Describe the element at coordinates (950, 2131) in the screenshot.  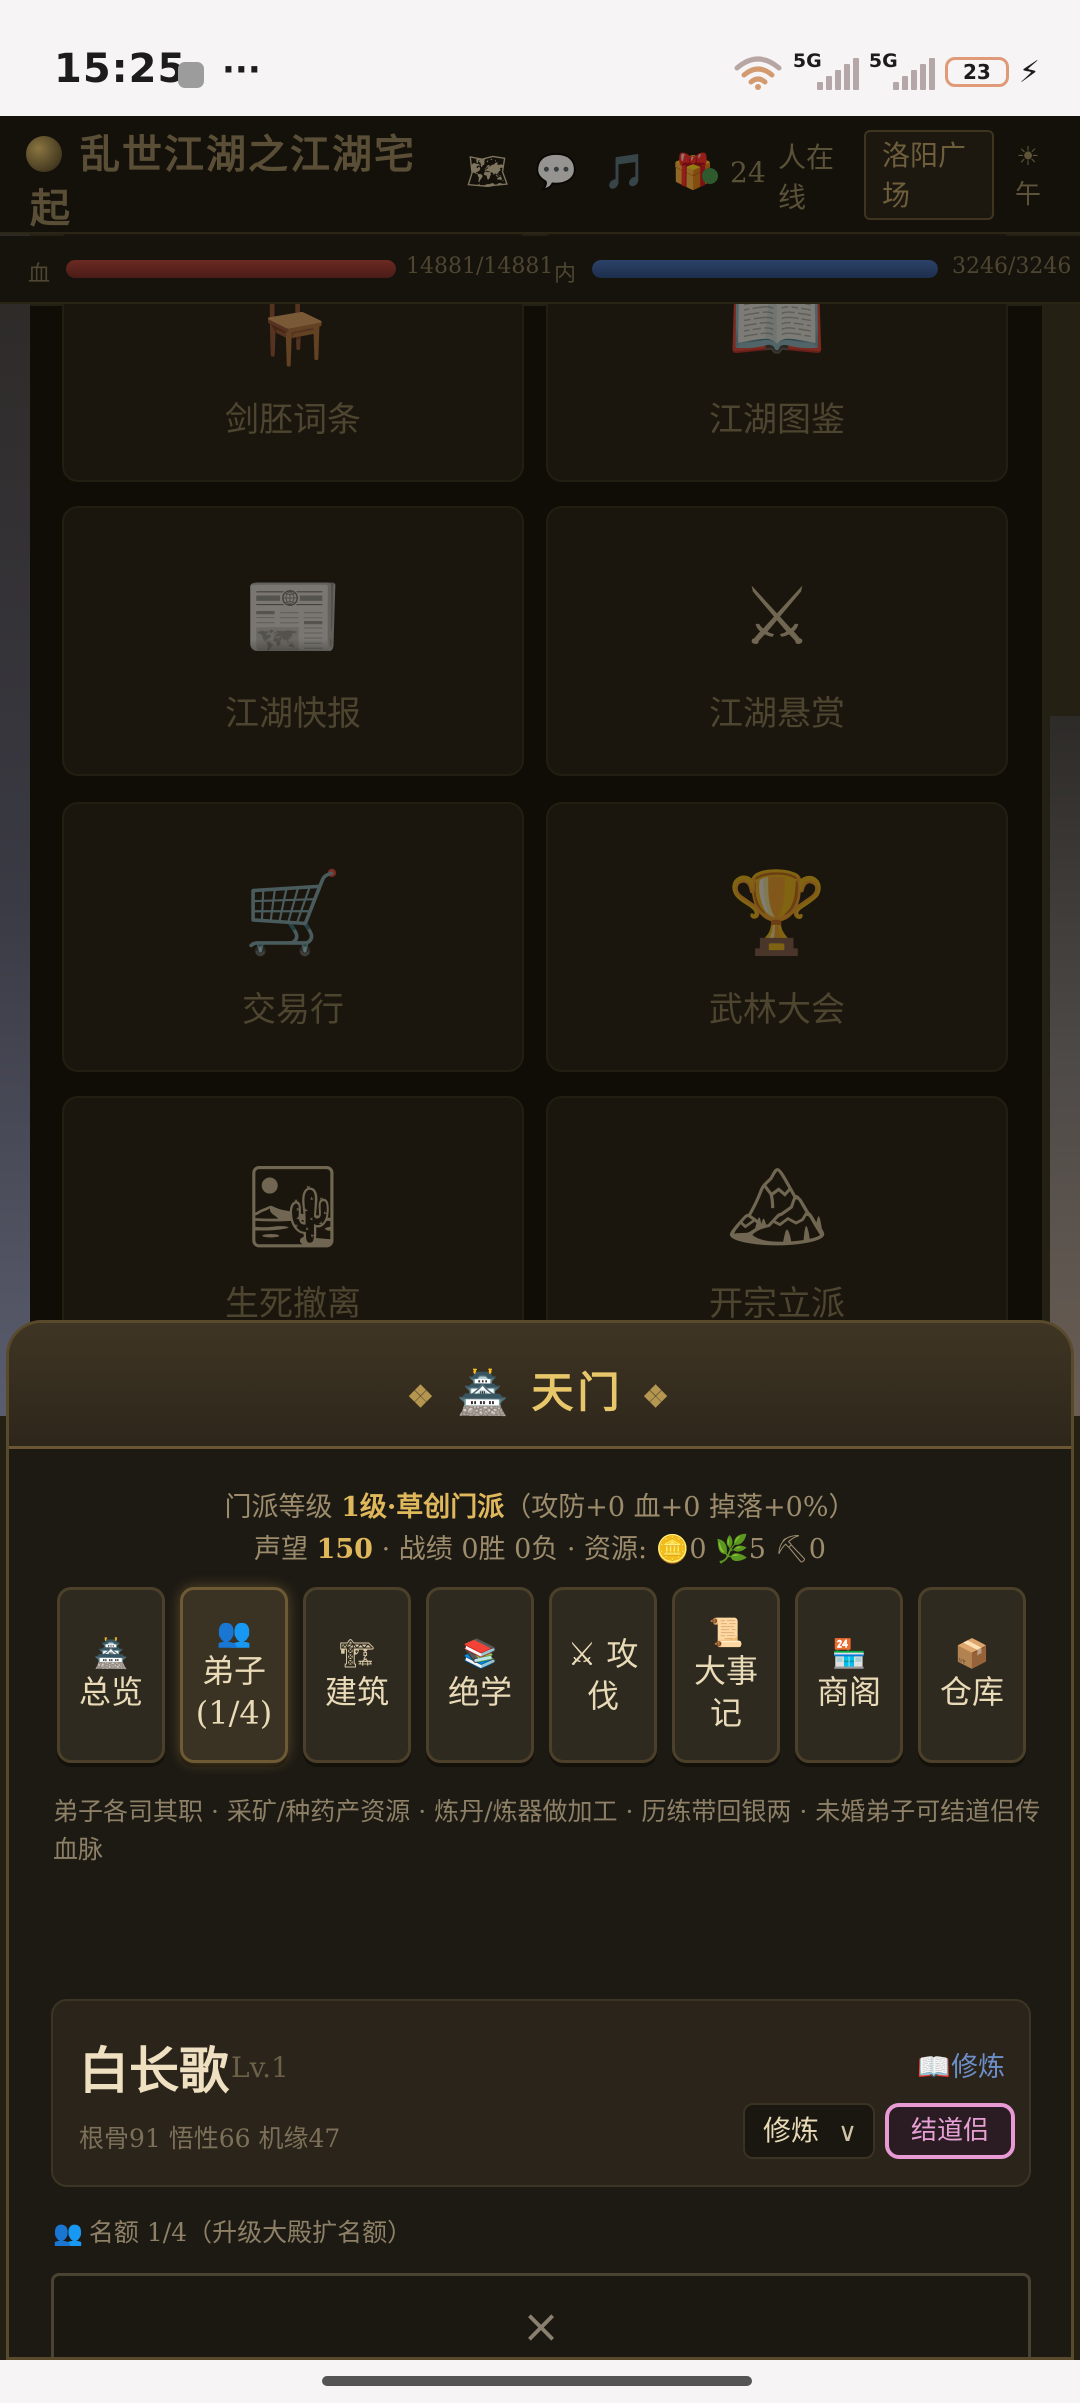
I see `marry-button: 结道侣` at that location.